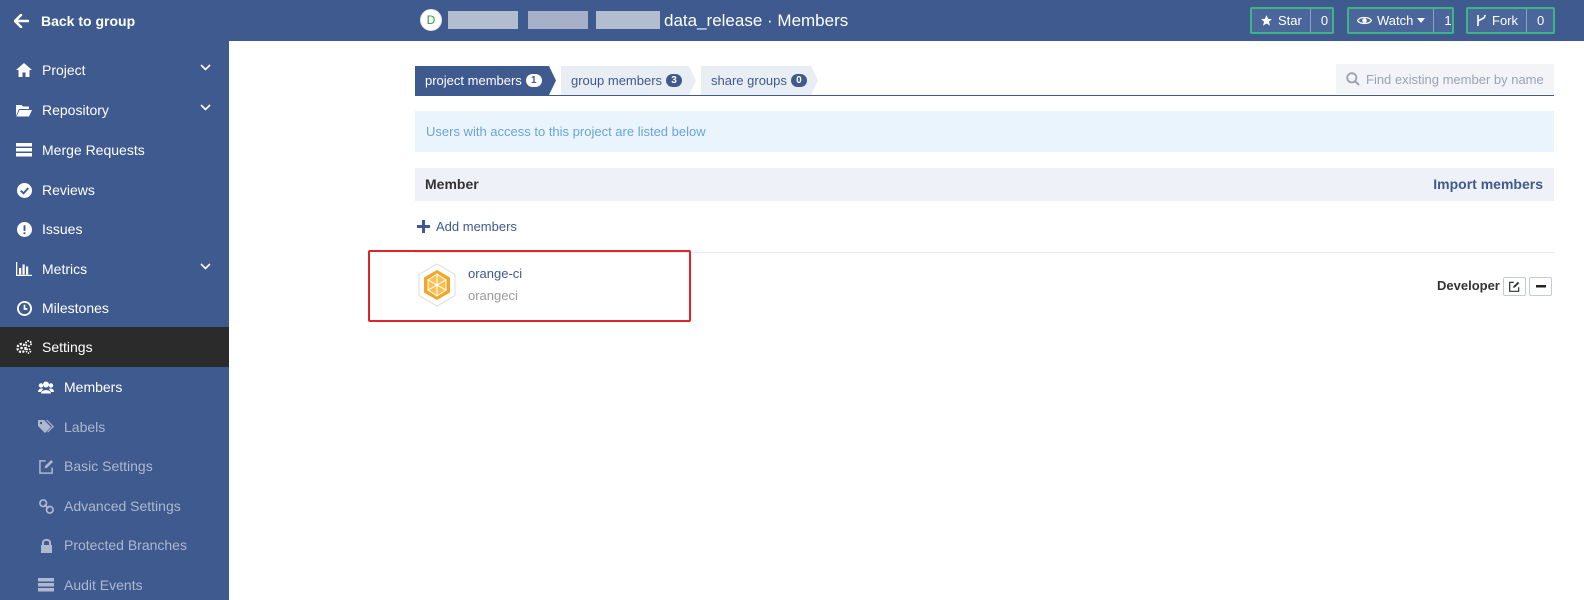  What do you see at coordinates (114, 110) in the screenshot?
I see `sidebar-item-repository: Repository` at bounding box center [114, 110].